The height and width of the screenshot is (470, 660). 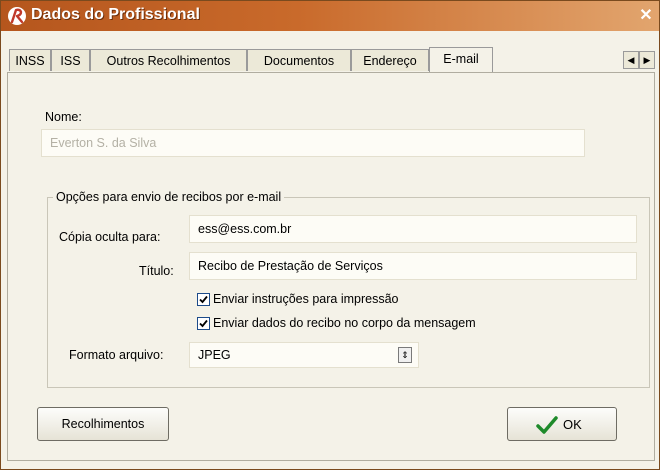 What do you see at coordinates (203, 299) in the screenshot?
I see `enviar-instrucoes-checkbox` at bounding box center [203, 299].